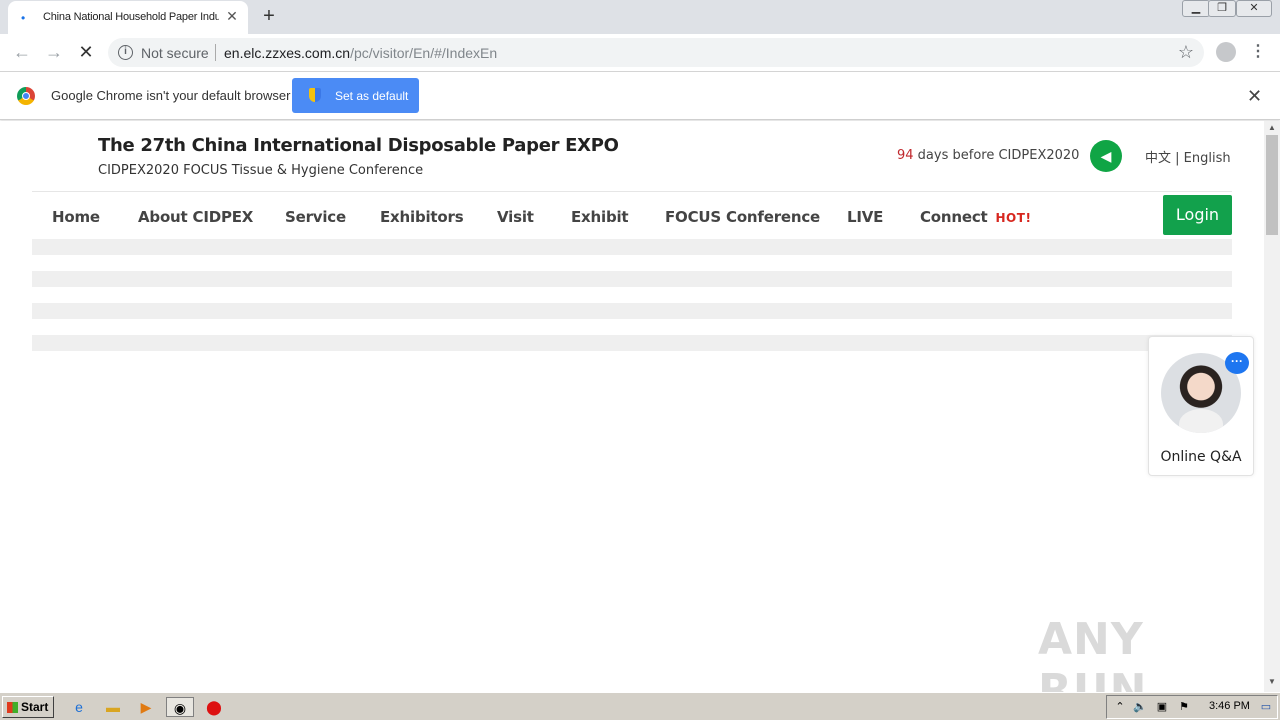 The height and width of the screenshot is (720, 1280). Describe the element at coordinates (1186, 52) in the screenshot. I see `bookmark-star-icon: ☆` at that location.